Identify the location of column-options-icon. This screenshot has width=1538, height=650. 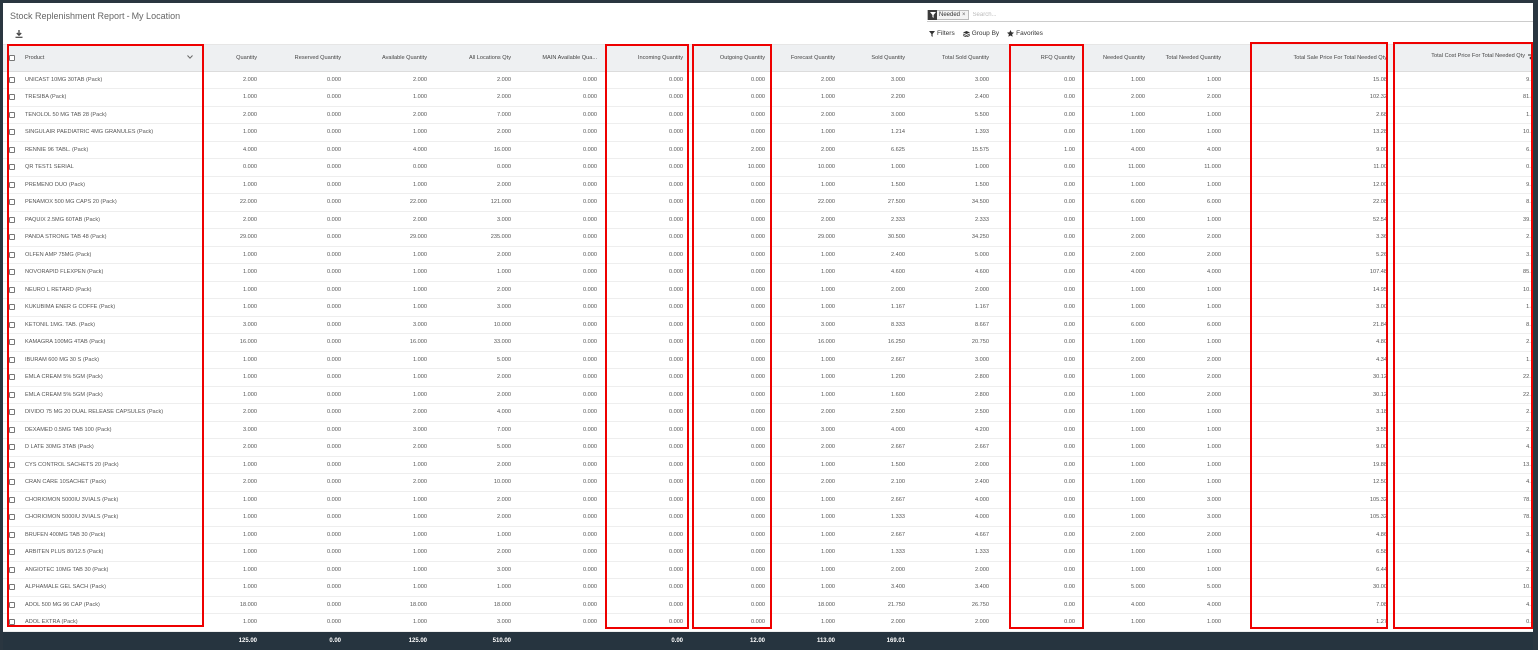
(1530, 57).